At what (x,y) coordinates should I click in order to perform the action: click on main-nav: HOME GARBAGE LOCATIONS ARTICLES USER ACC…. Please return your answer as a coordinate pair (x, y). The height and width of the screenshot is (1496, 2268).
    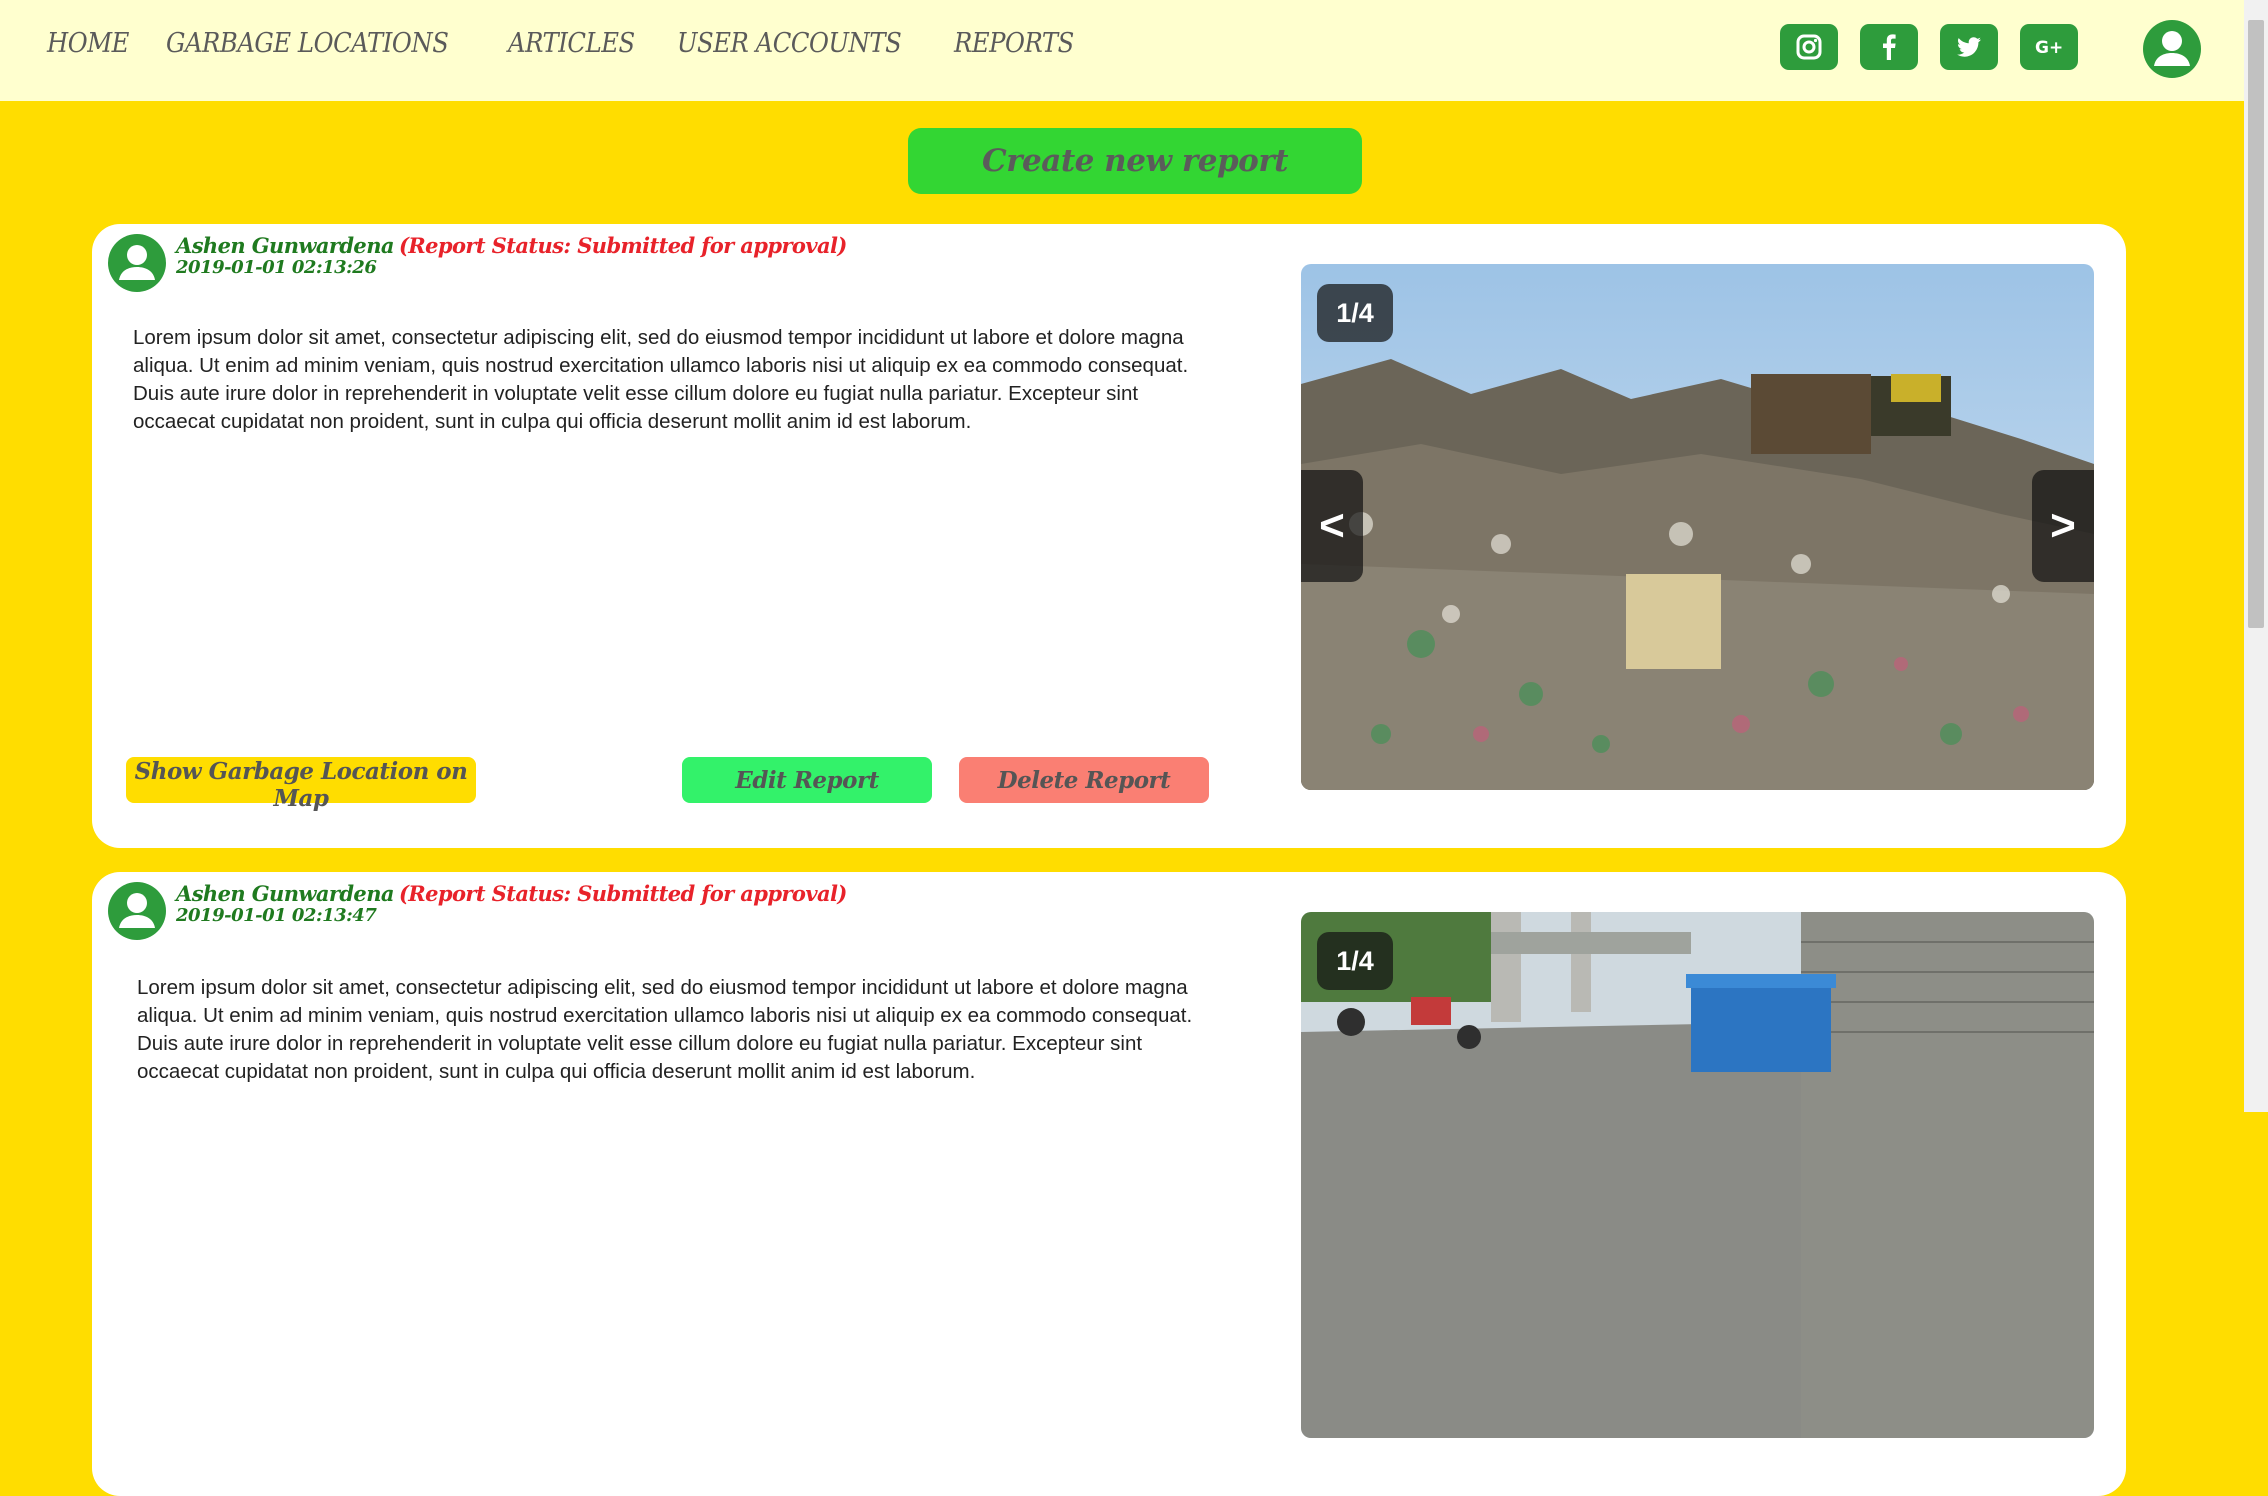
    Looking at the image, I should click on (567, 43).